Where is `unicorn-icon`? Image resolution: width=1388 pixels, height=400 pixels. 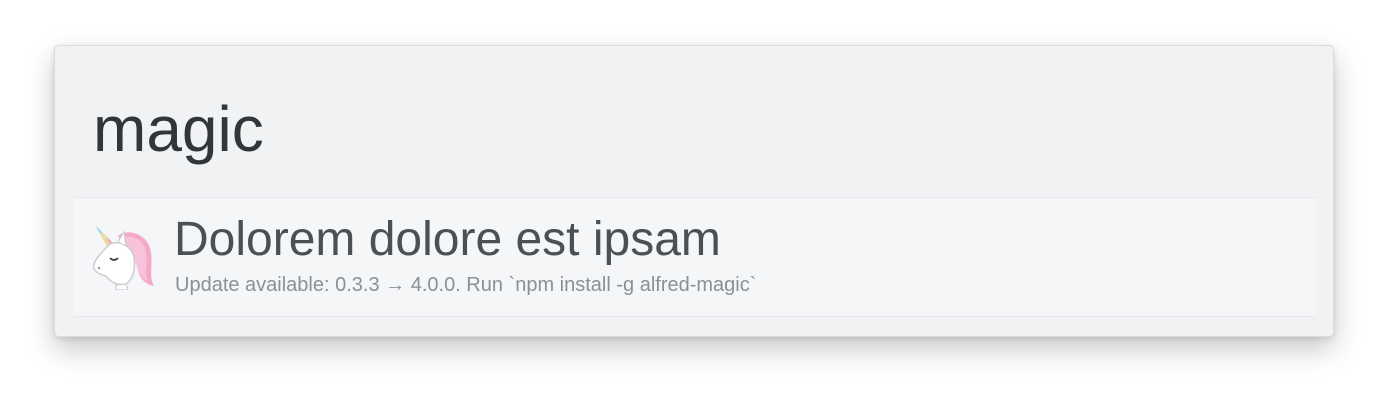
unicorn-icon is located at coordinates (122, 256).